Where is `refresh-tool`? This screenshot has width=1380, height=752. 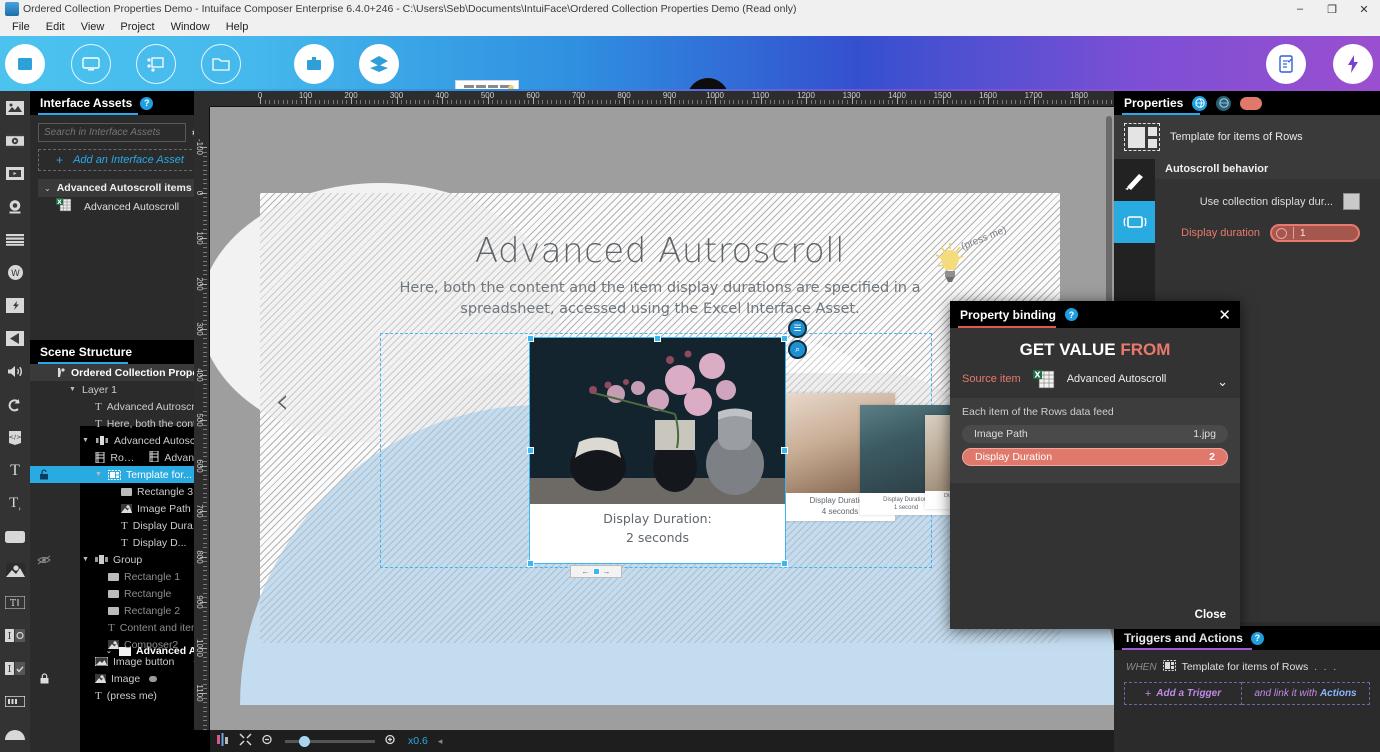
refresh-tool is located at coordinates (15, 404).